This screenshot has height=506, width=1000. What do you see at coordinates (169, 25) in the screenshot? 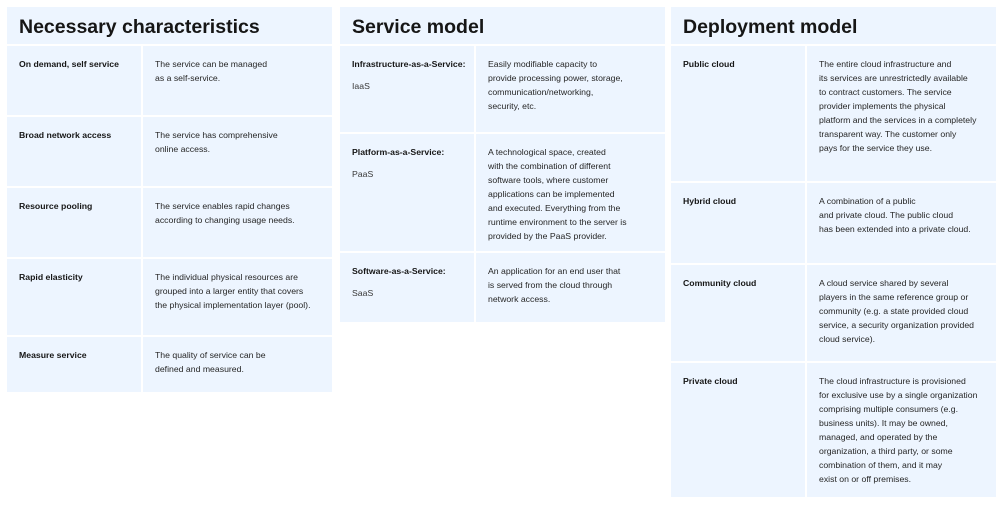
I see `characteristics-title: Necessary characteristics` at bounding box center [169, 25].